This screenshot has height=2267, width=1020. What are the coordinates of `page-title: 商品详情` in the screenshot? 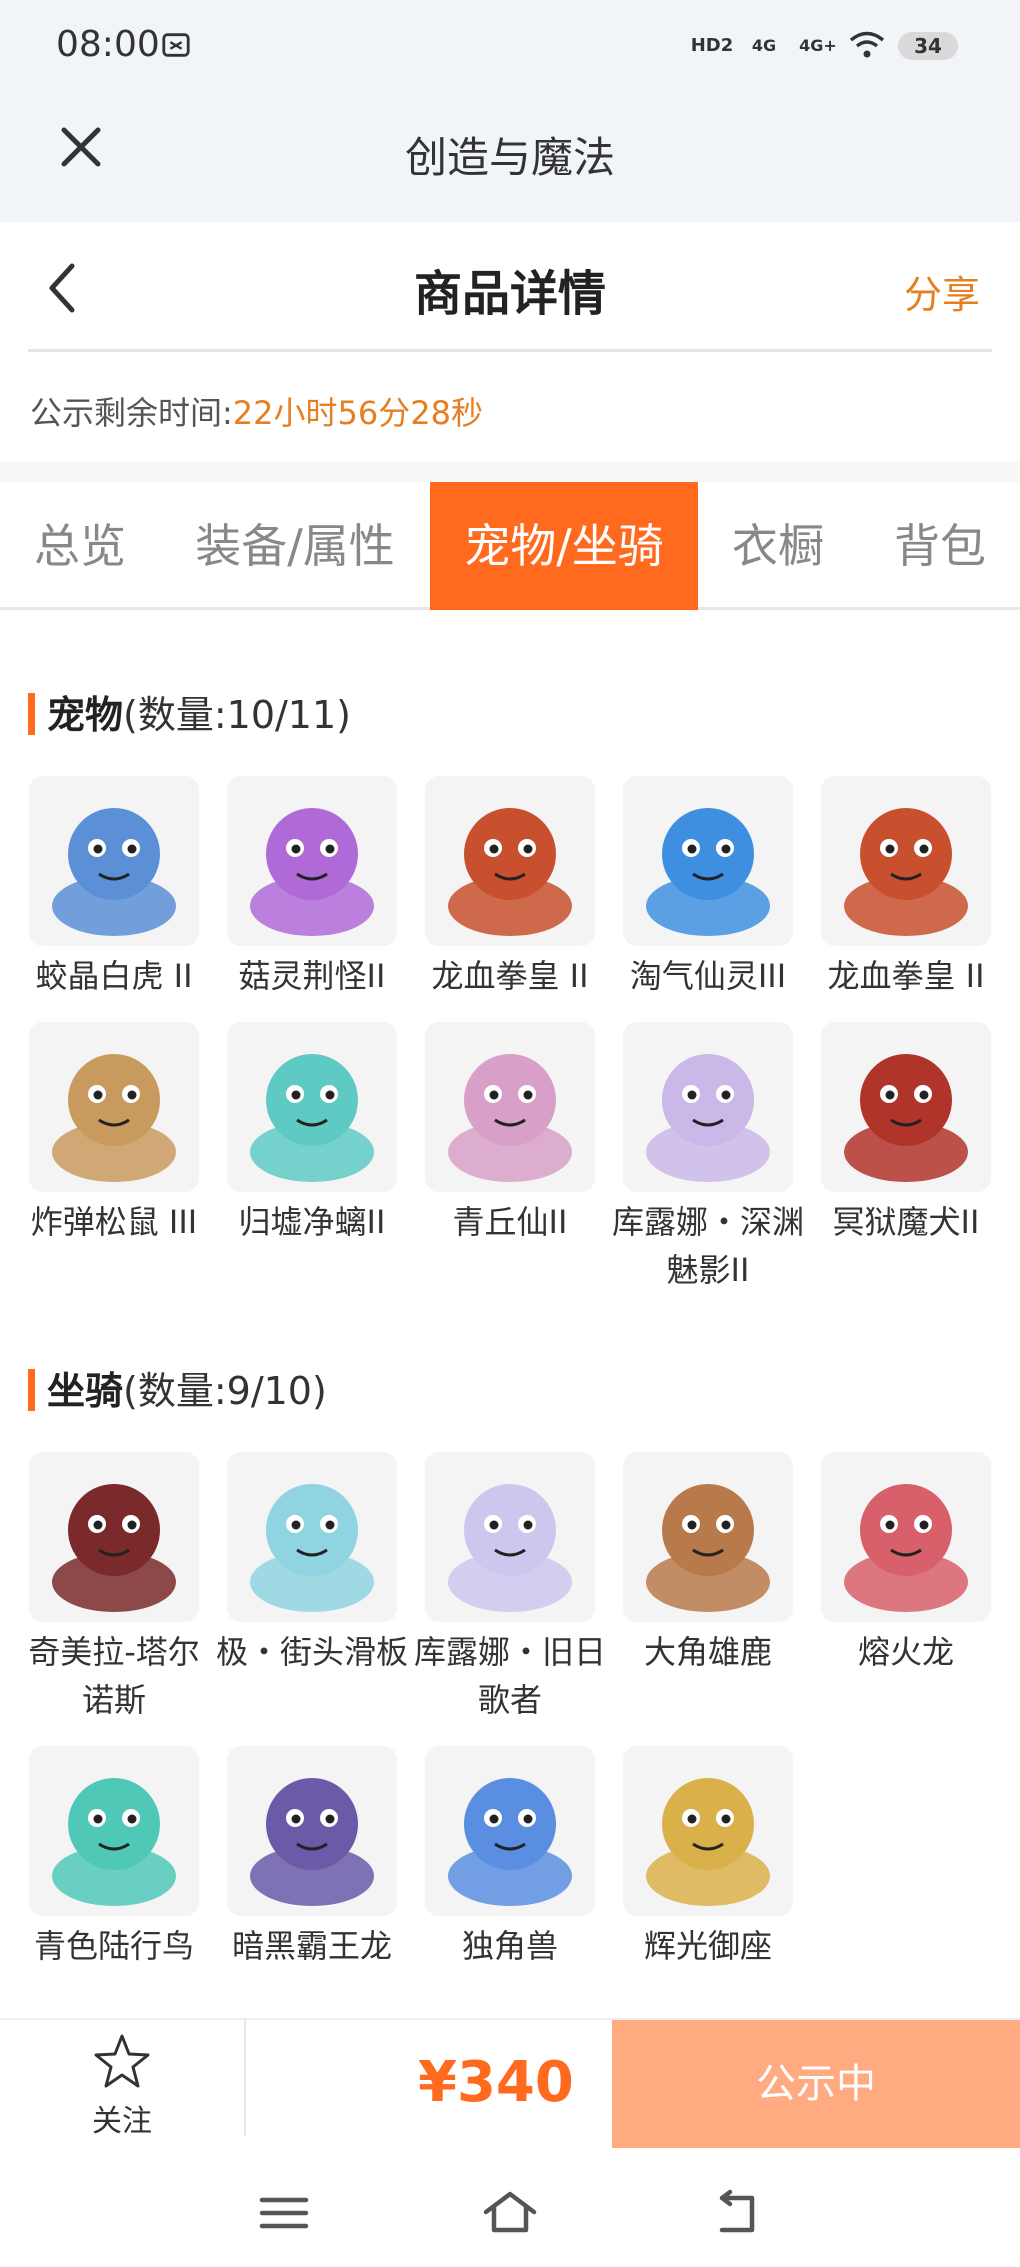 It's located at (509, 294).